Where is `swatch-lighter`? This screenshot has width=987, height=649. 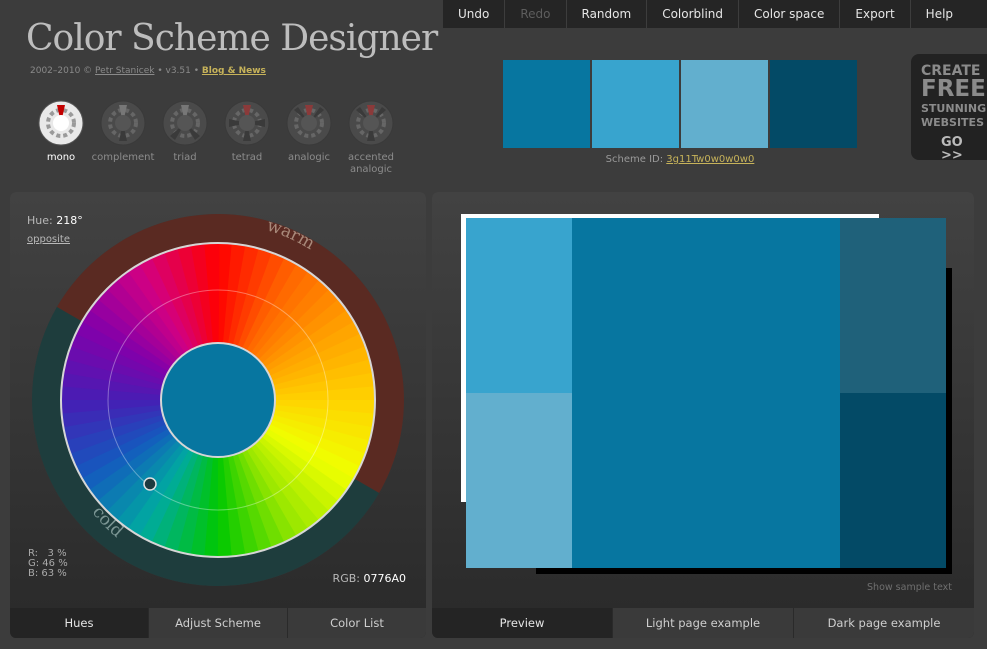 swatch-lighter is located at coordinates (724, 104).